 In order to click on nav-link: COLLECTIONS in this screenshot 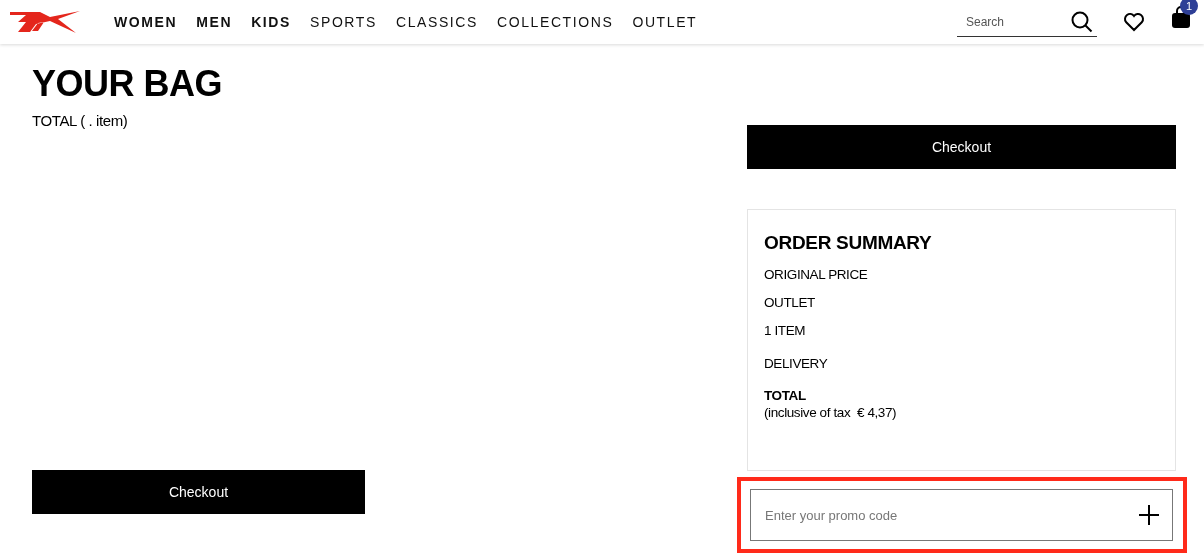, I will do `click(555, 22)`.